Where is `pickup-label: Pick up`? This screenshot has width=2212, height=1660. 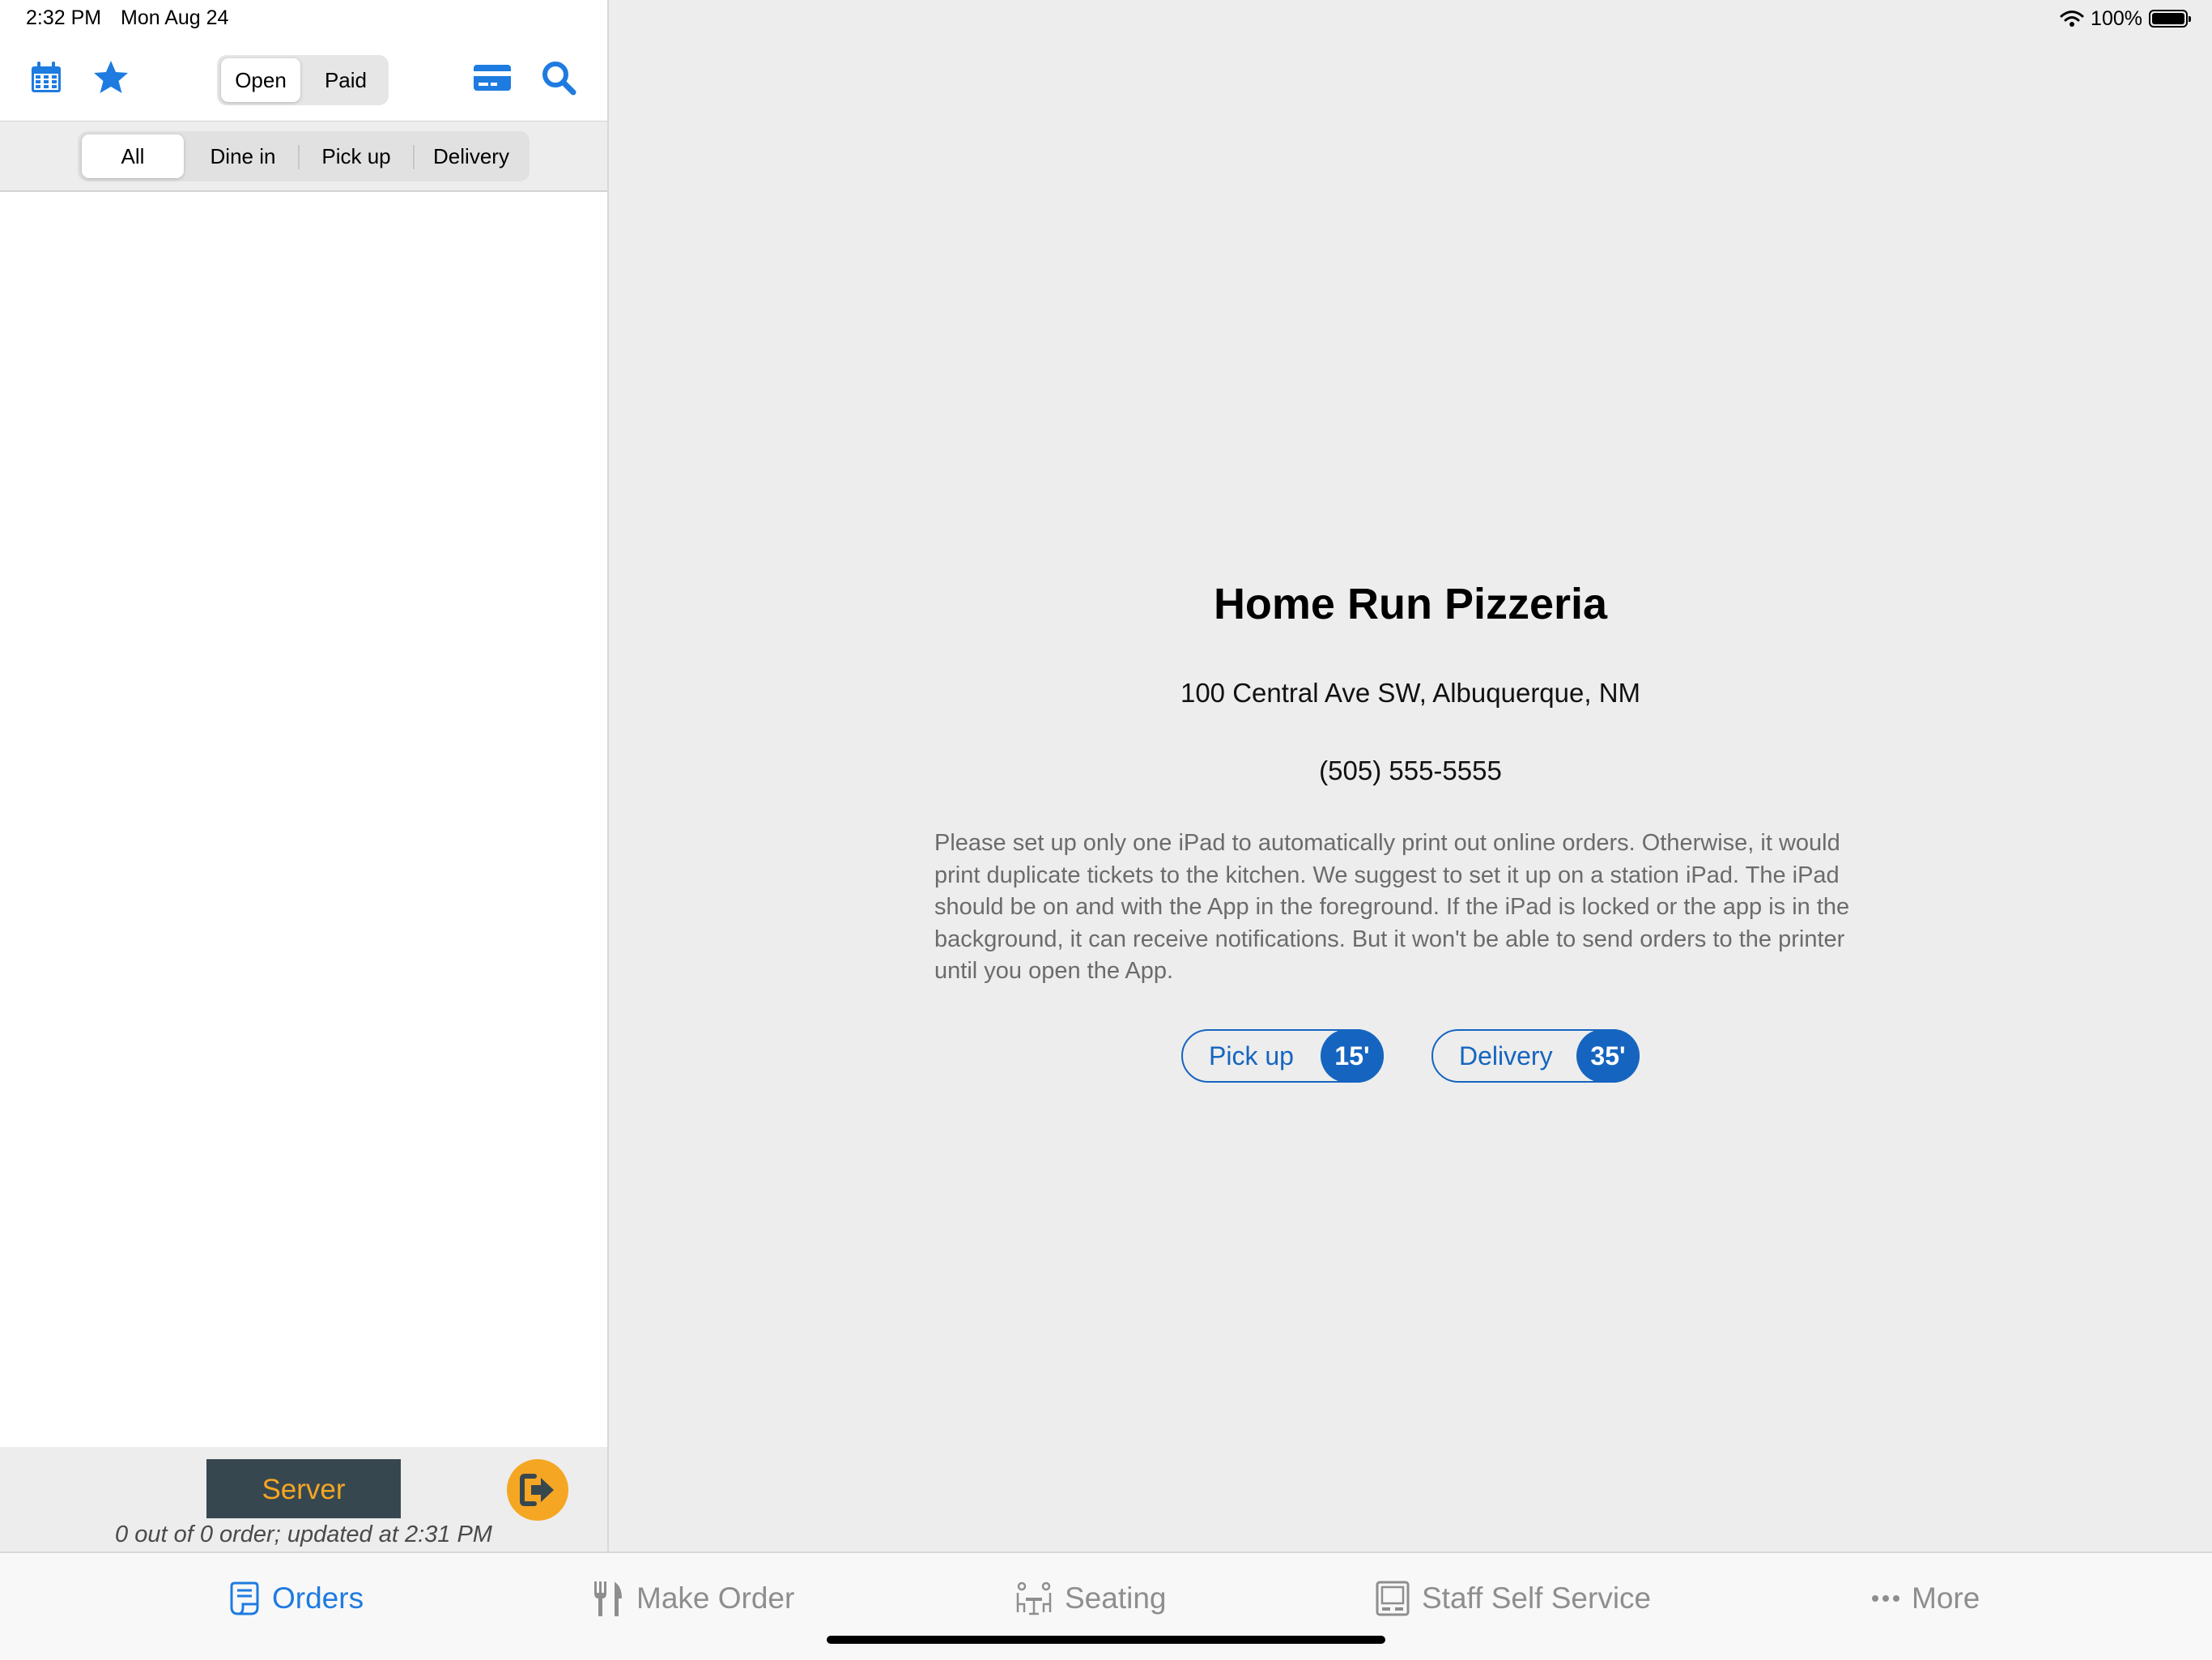 pickup-label: Pick up is located at coordinates (1252, 1056).